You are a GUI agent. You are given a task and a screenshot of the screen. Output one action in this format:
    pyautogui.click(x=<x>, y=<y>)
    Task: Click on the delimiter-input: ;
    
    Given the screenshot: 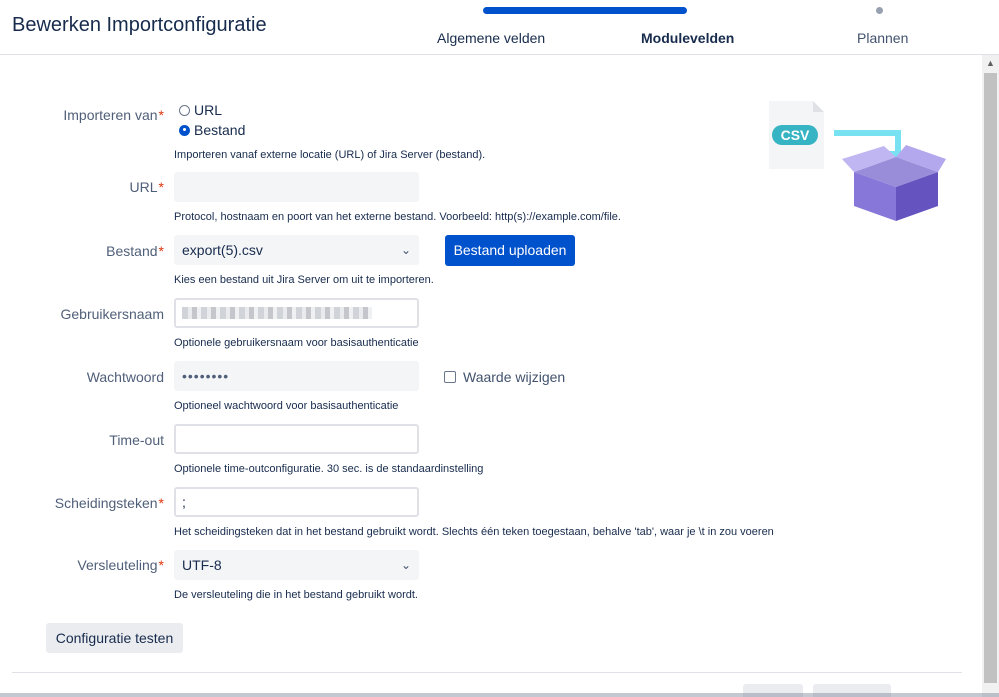 What is the action you would take?
    pyautogui.click(x=296, y=502)
    